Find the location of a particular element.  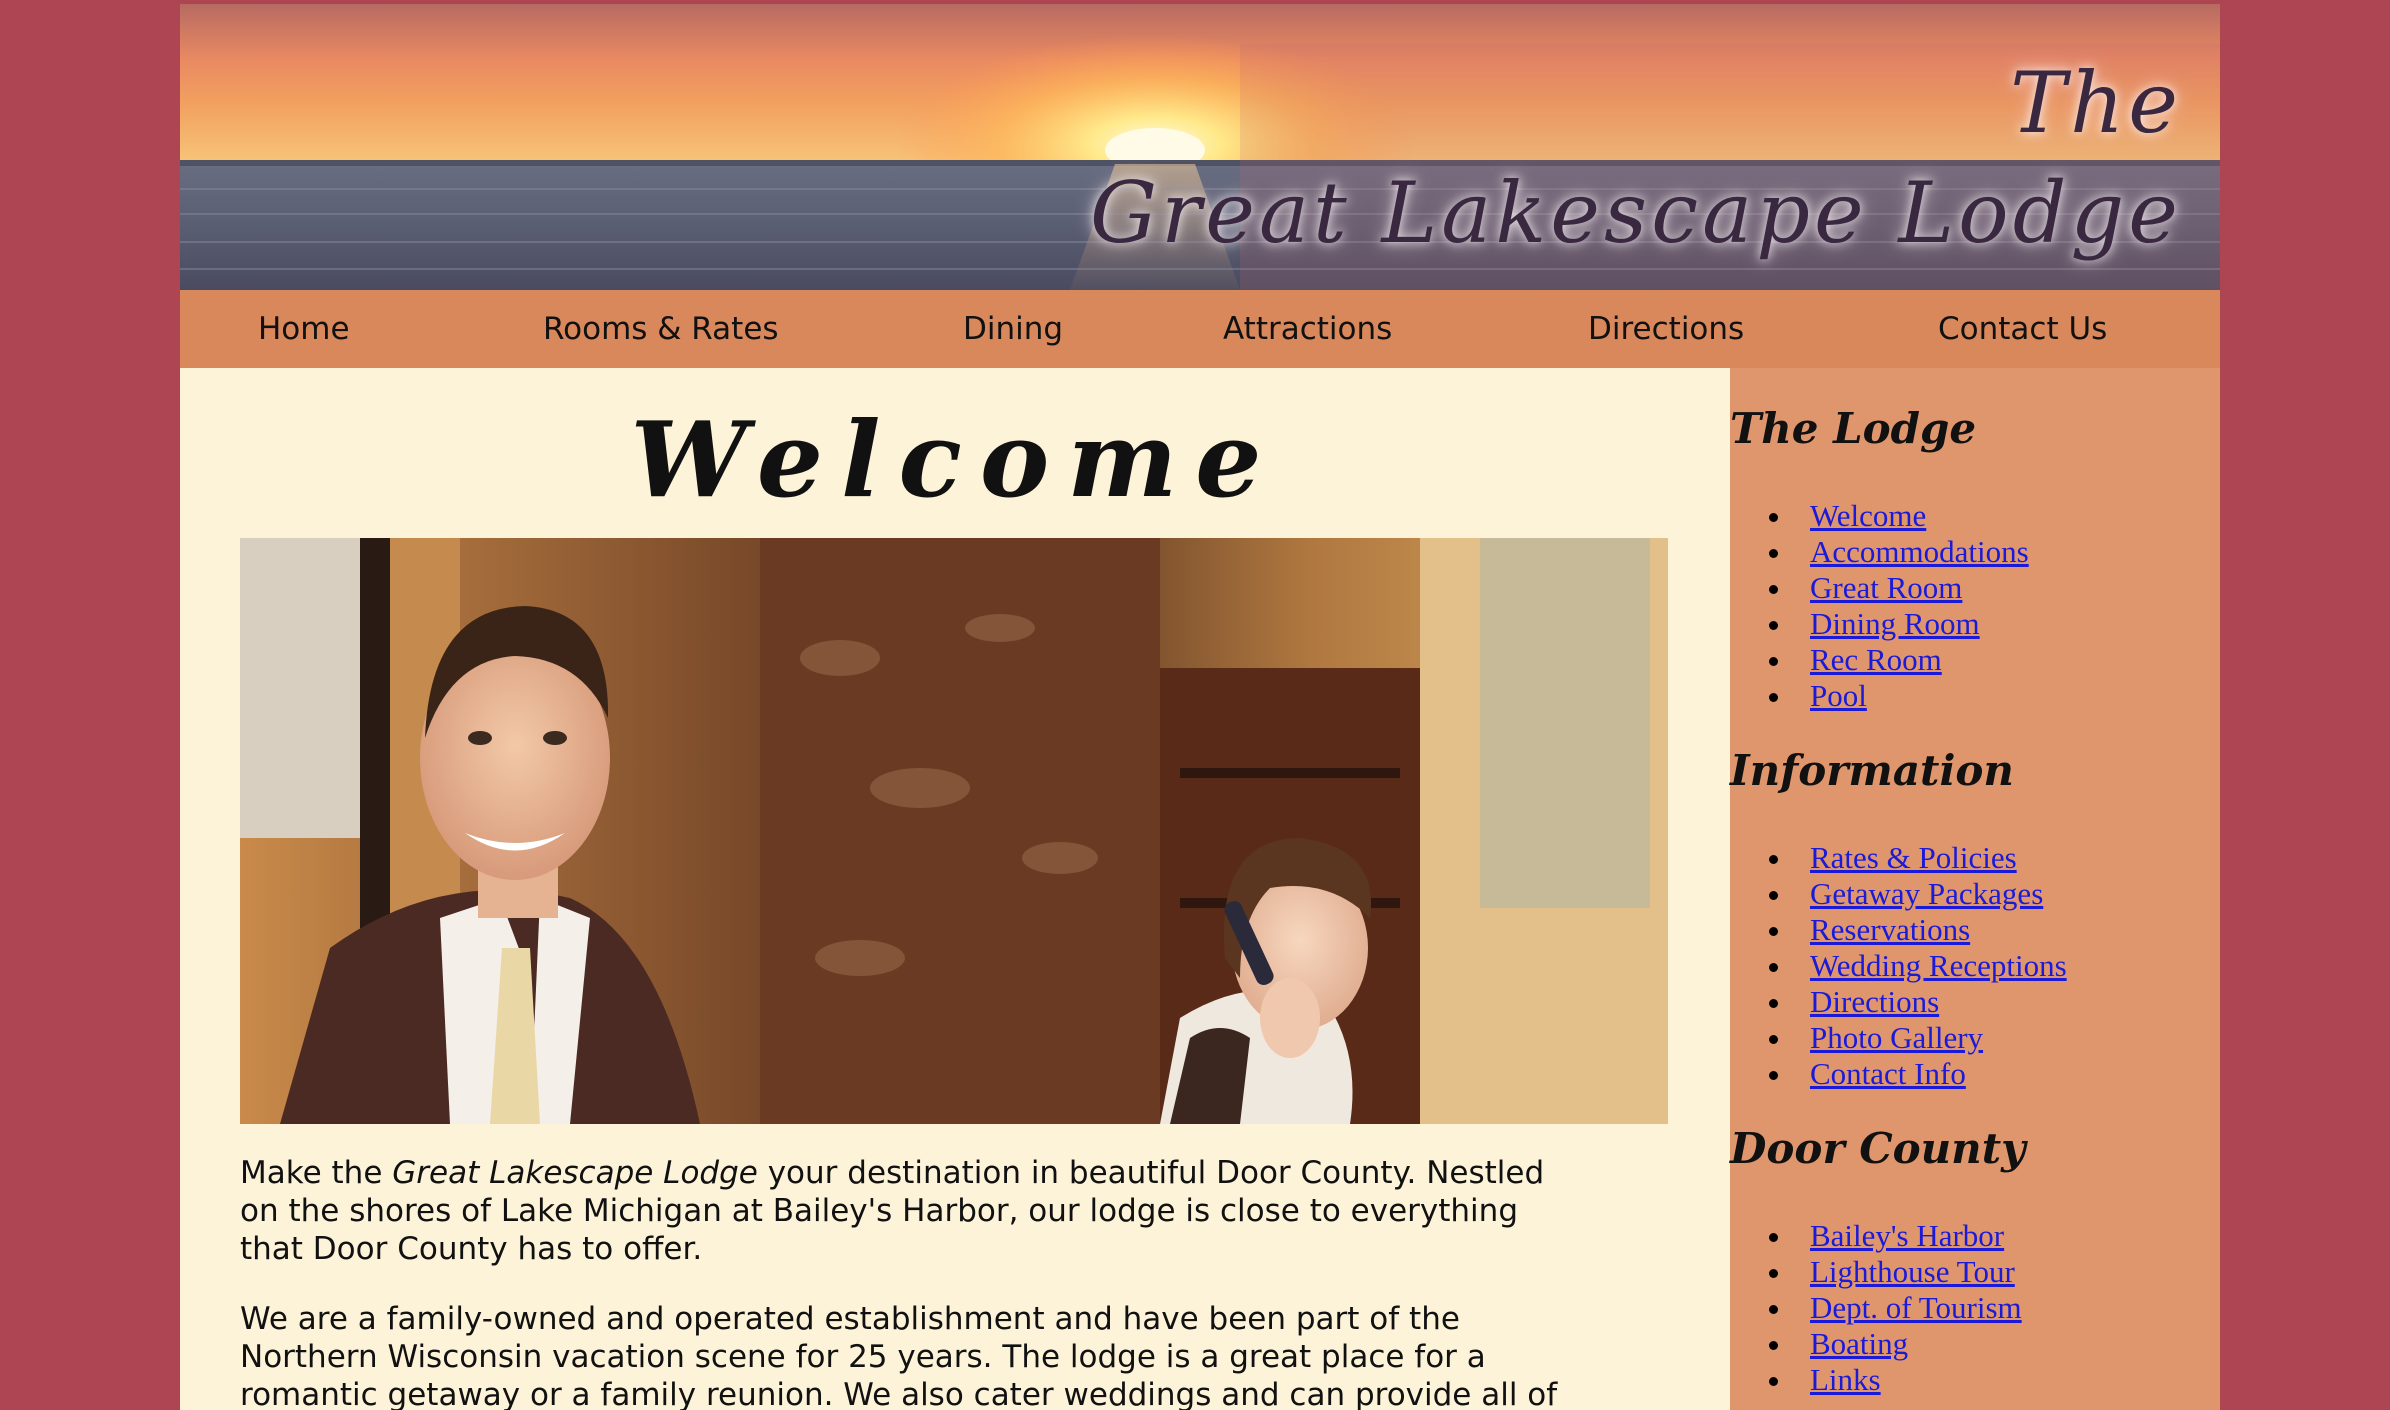

link-lighthouse-tour: Lighthouse Tour is located at coordinates (1912, 1271).